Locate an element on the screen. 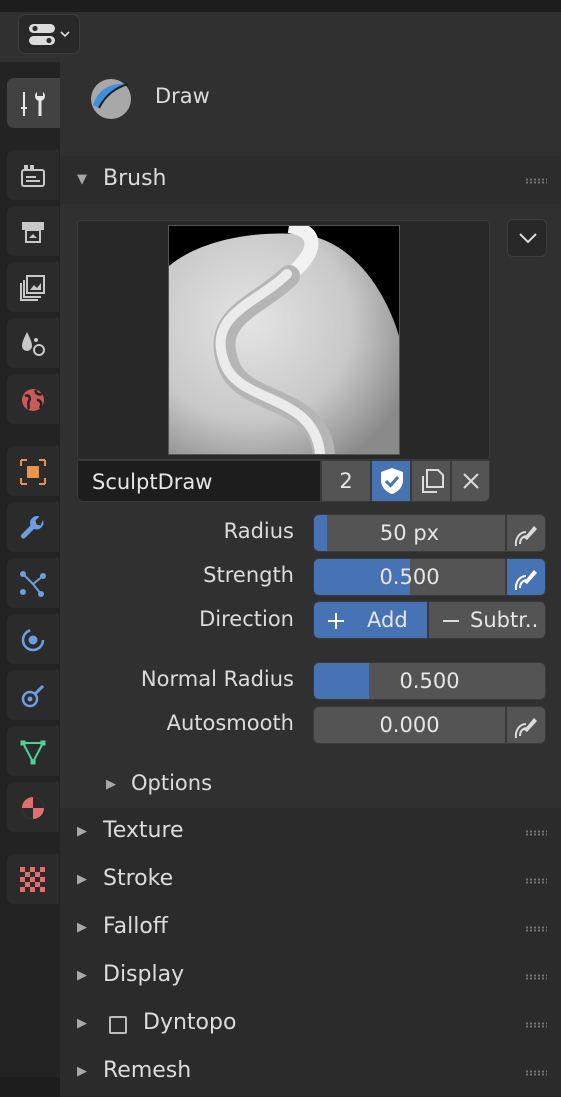 The width and height of the screenshot is (561, 1097). tab-scene is located at coordinates (33, 343).